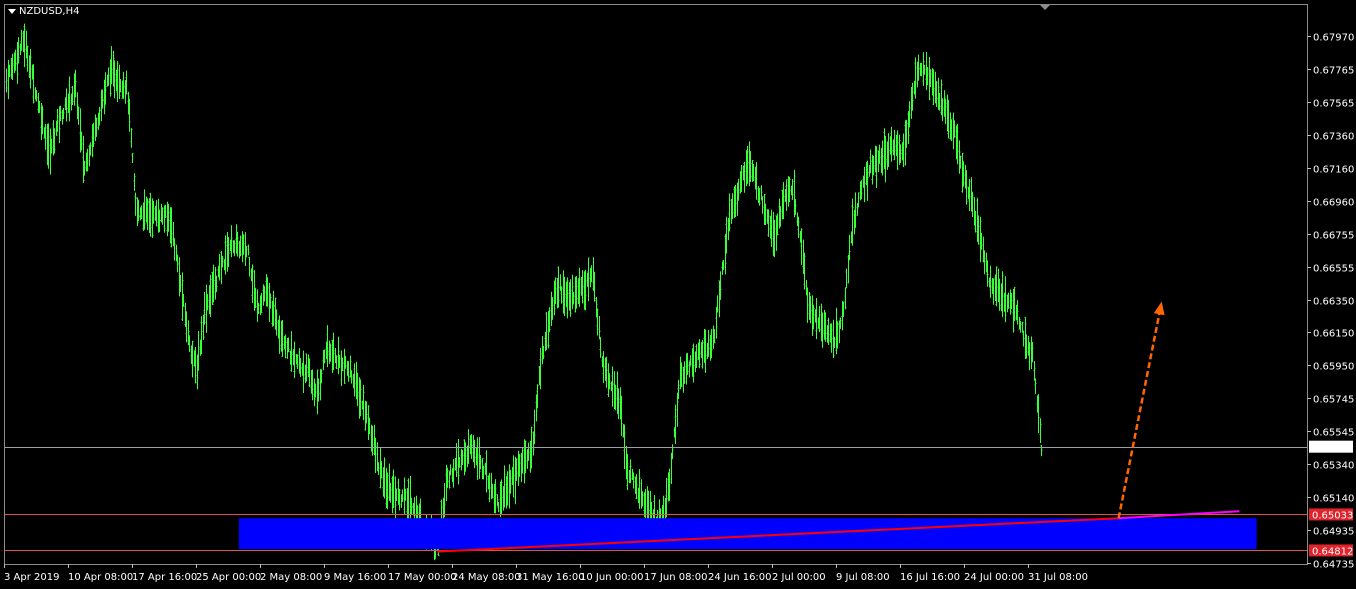 The width and height of the screenshot is (1356, 589). What do you see at coordinates (1333, 71) in the screenshot?
I see `y-axis-tick-label: 0.67765` at bounding box center [1333, 71].